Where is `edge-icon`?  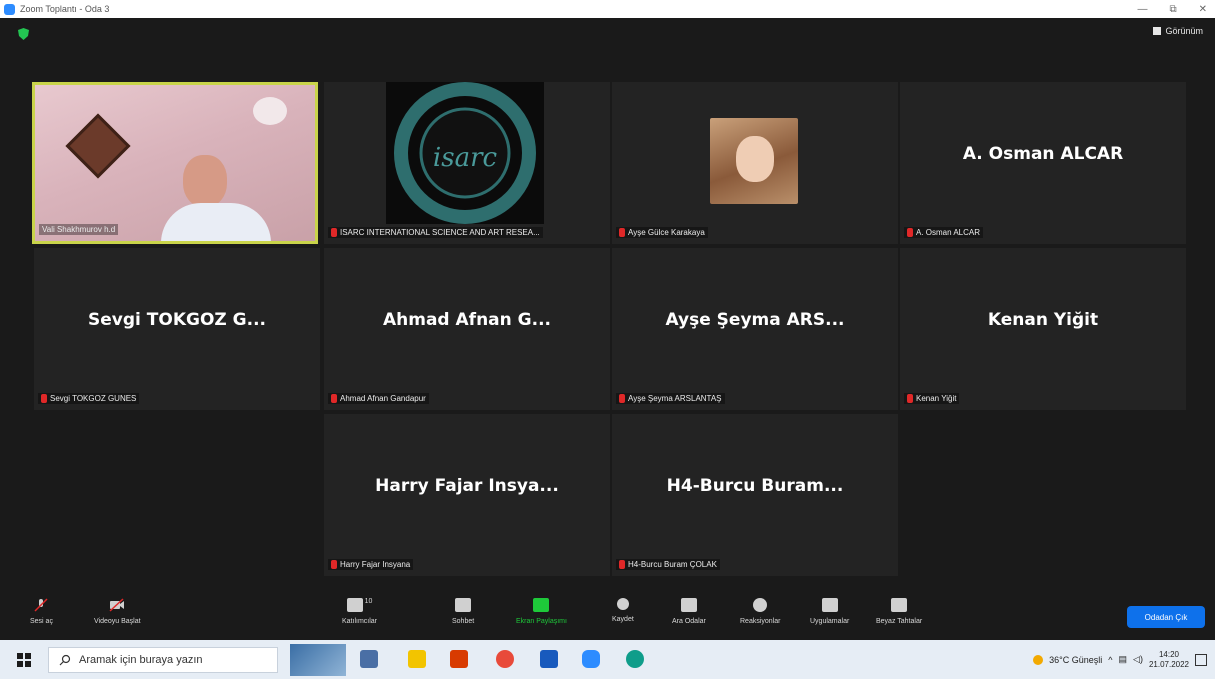
edge-icon is located at coordinates (635, 659).